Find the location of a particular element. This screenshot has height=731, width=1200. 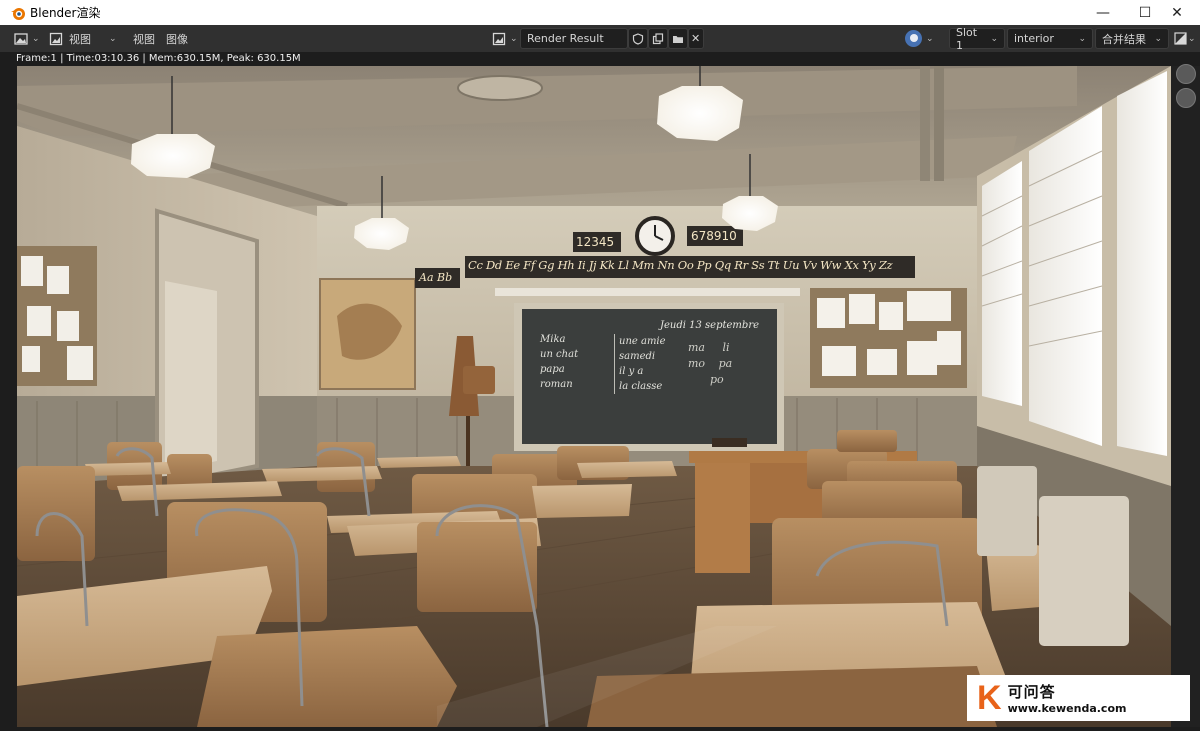

render-pass-dropdown: 合并结果 ⌄ is located at coordinates (1132, 38).